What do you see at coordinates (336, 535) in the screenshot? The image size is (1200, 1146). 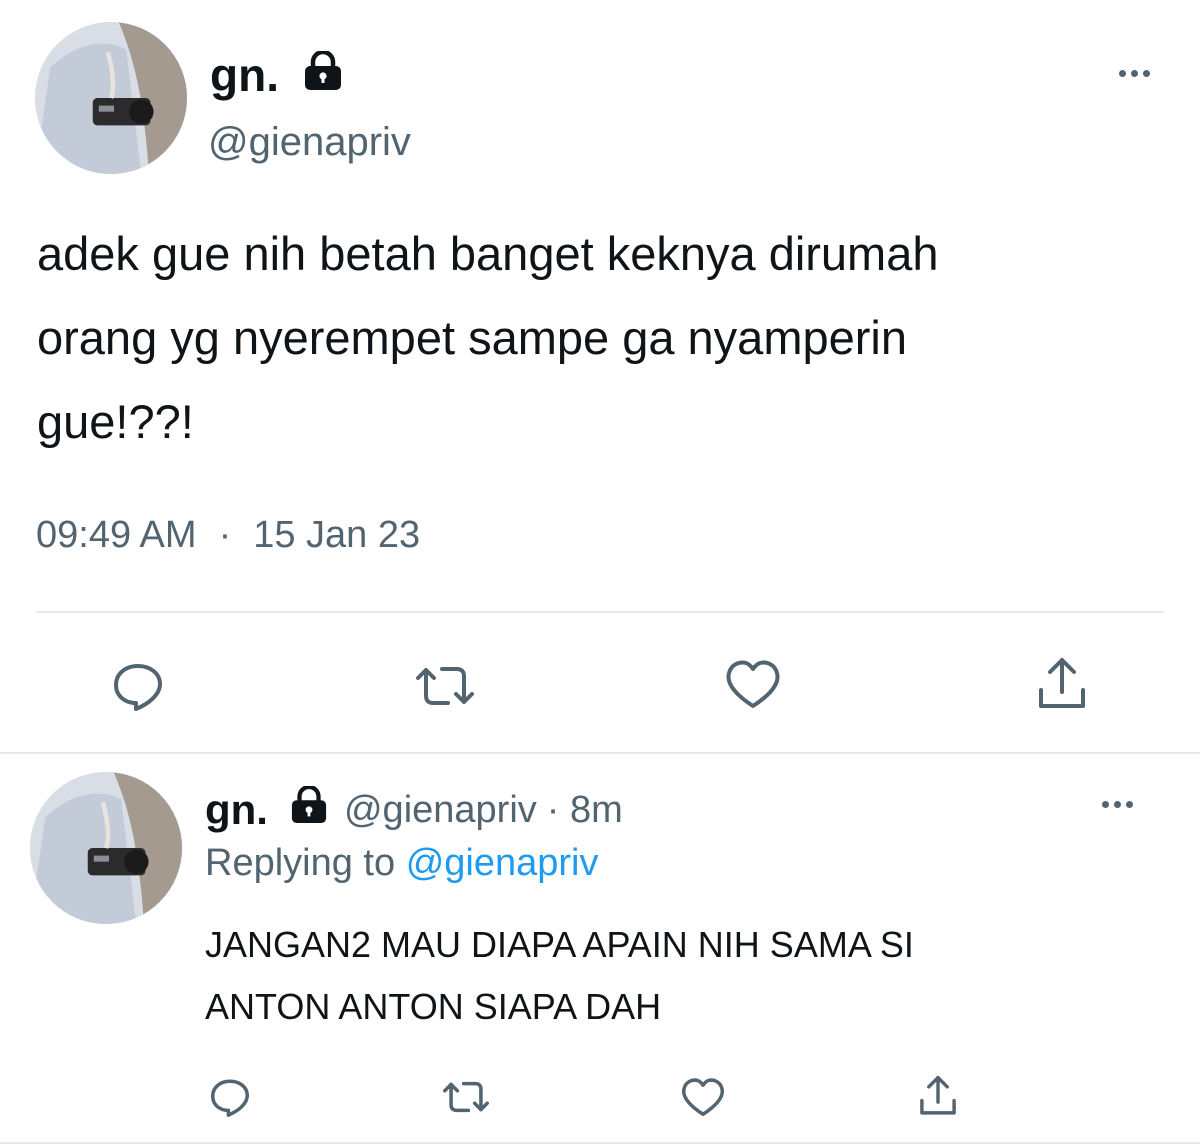 I see `tweet-date: 15 Jan 23` at bounding box center [336, 535].